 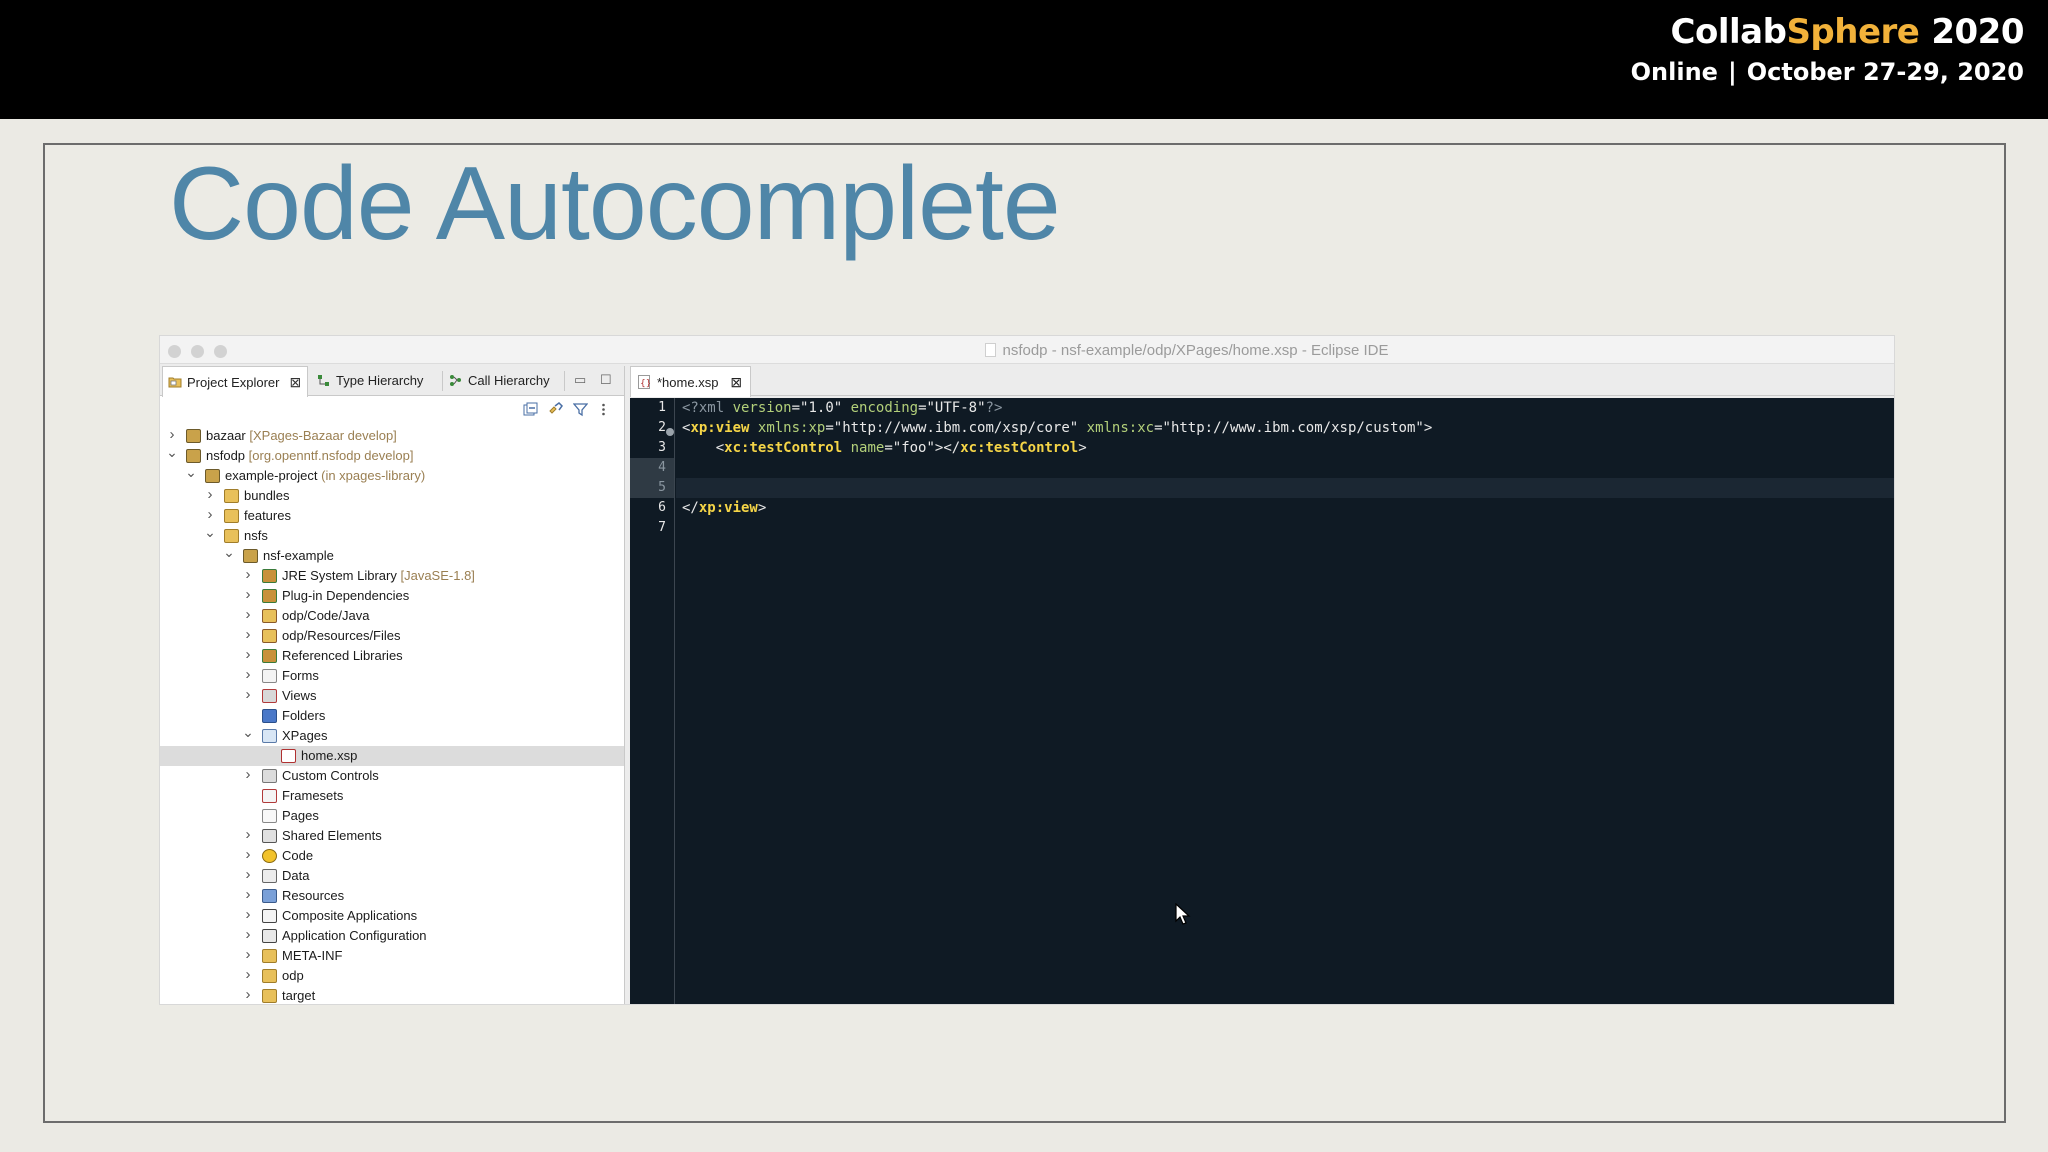 What do you see at coordinates (256, 535) in the screenshot?
I see `tree-item-label: nsfs` at bounding box center [256, 535].